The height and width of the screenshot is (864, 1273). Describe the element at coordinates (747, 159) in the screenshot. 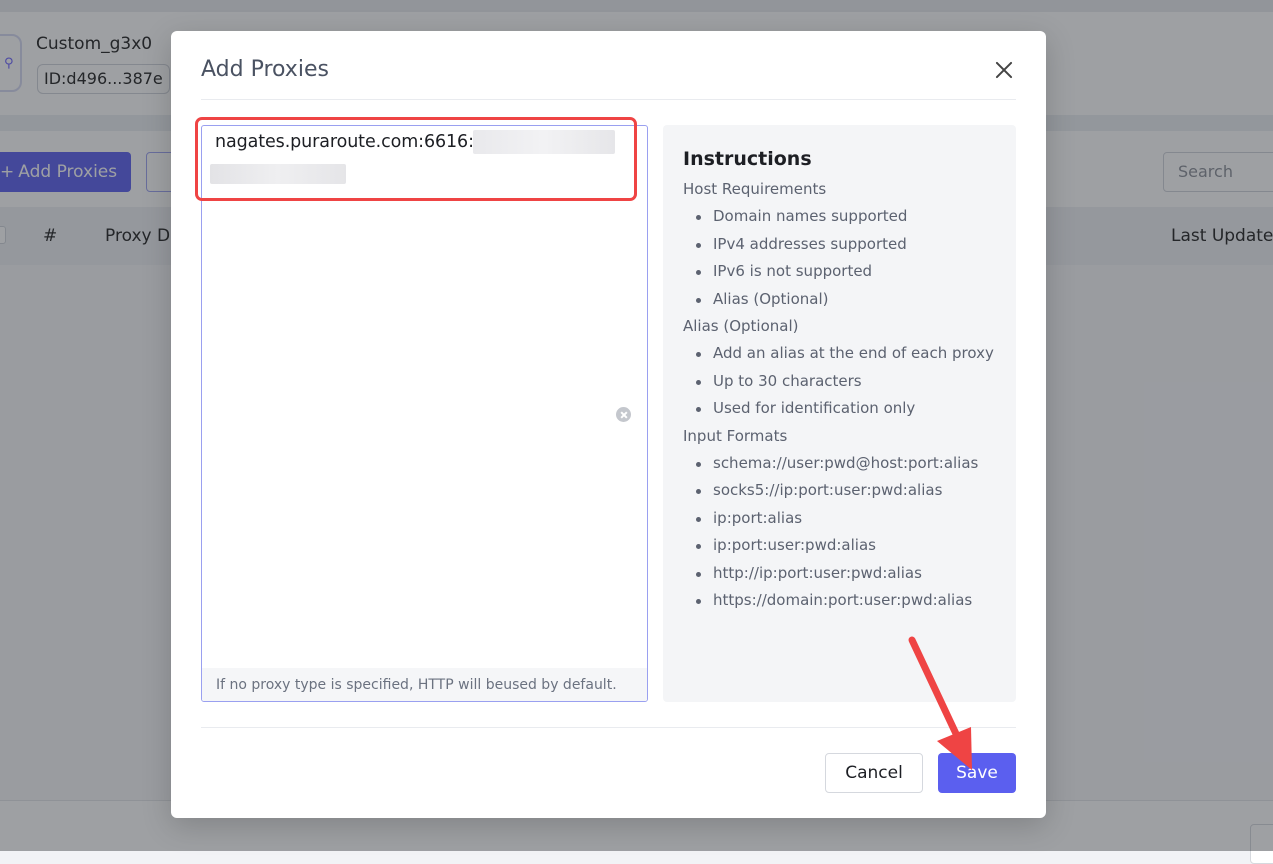

I see `instructions-title: Instructions` at that location.